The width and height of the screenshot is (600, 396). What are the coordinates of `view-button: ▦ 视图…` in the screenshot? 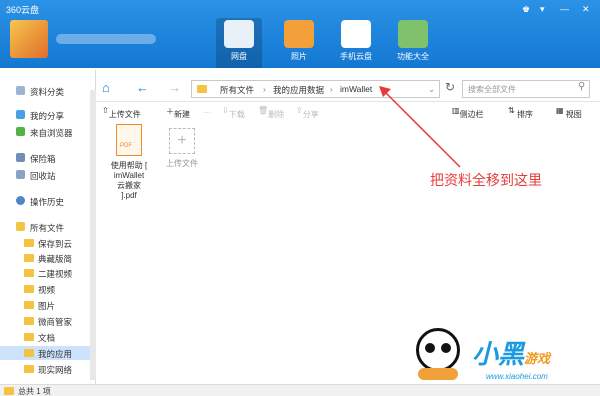 It's located at (569, 112).